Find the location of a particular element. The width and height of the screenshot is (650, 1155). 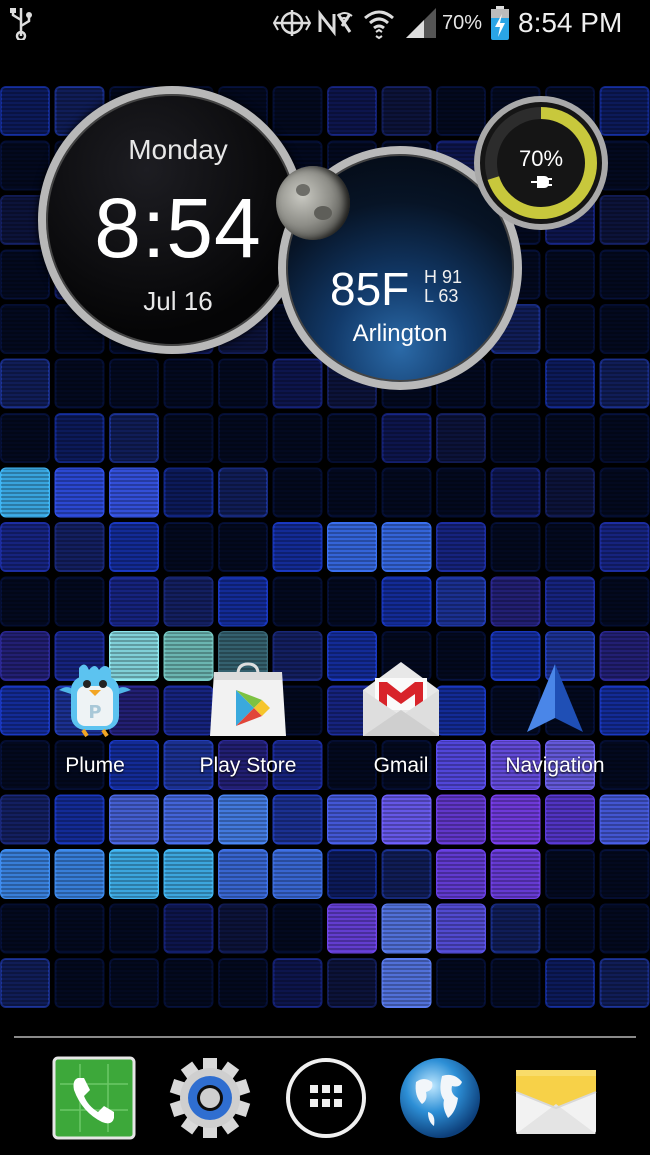

battery-percent: 70% is located at coordinates (462, 22).